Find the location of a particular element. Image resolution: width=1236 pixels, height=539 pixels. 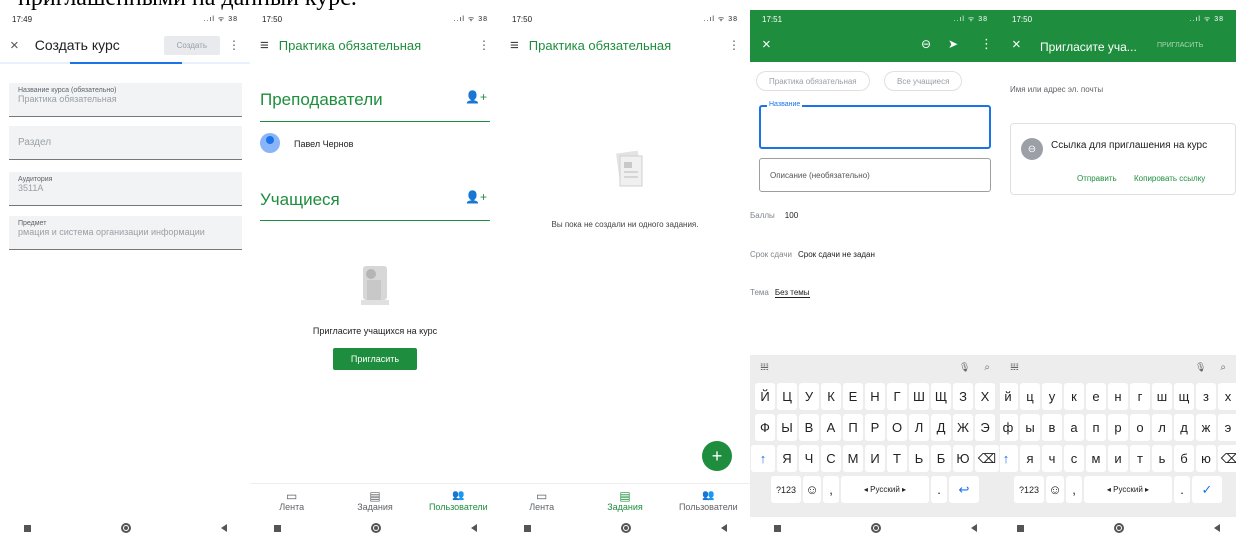

key-л: л is located at coordinates (919, 427).